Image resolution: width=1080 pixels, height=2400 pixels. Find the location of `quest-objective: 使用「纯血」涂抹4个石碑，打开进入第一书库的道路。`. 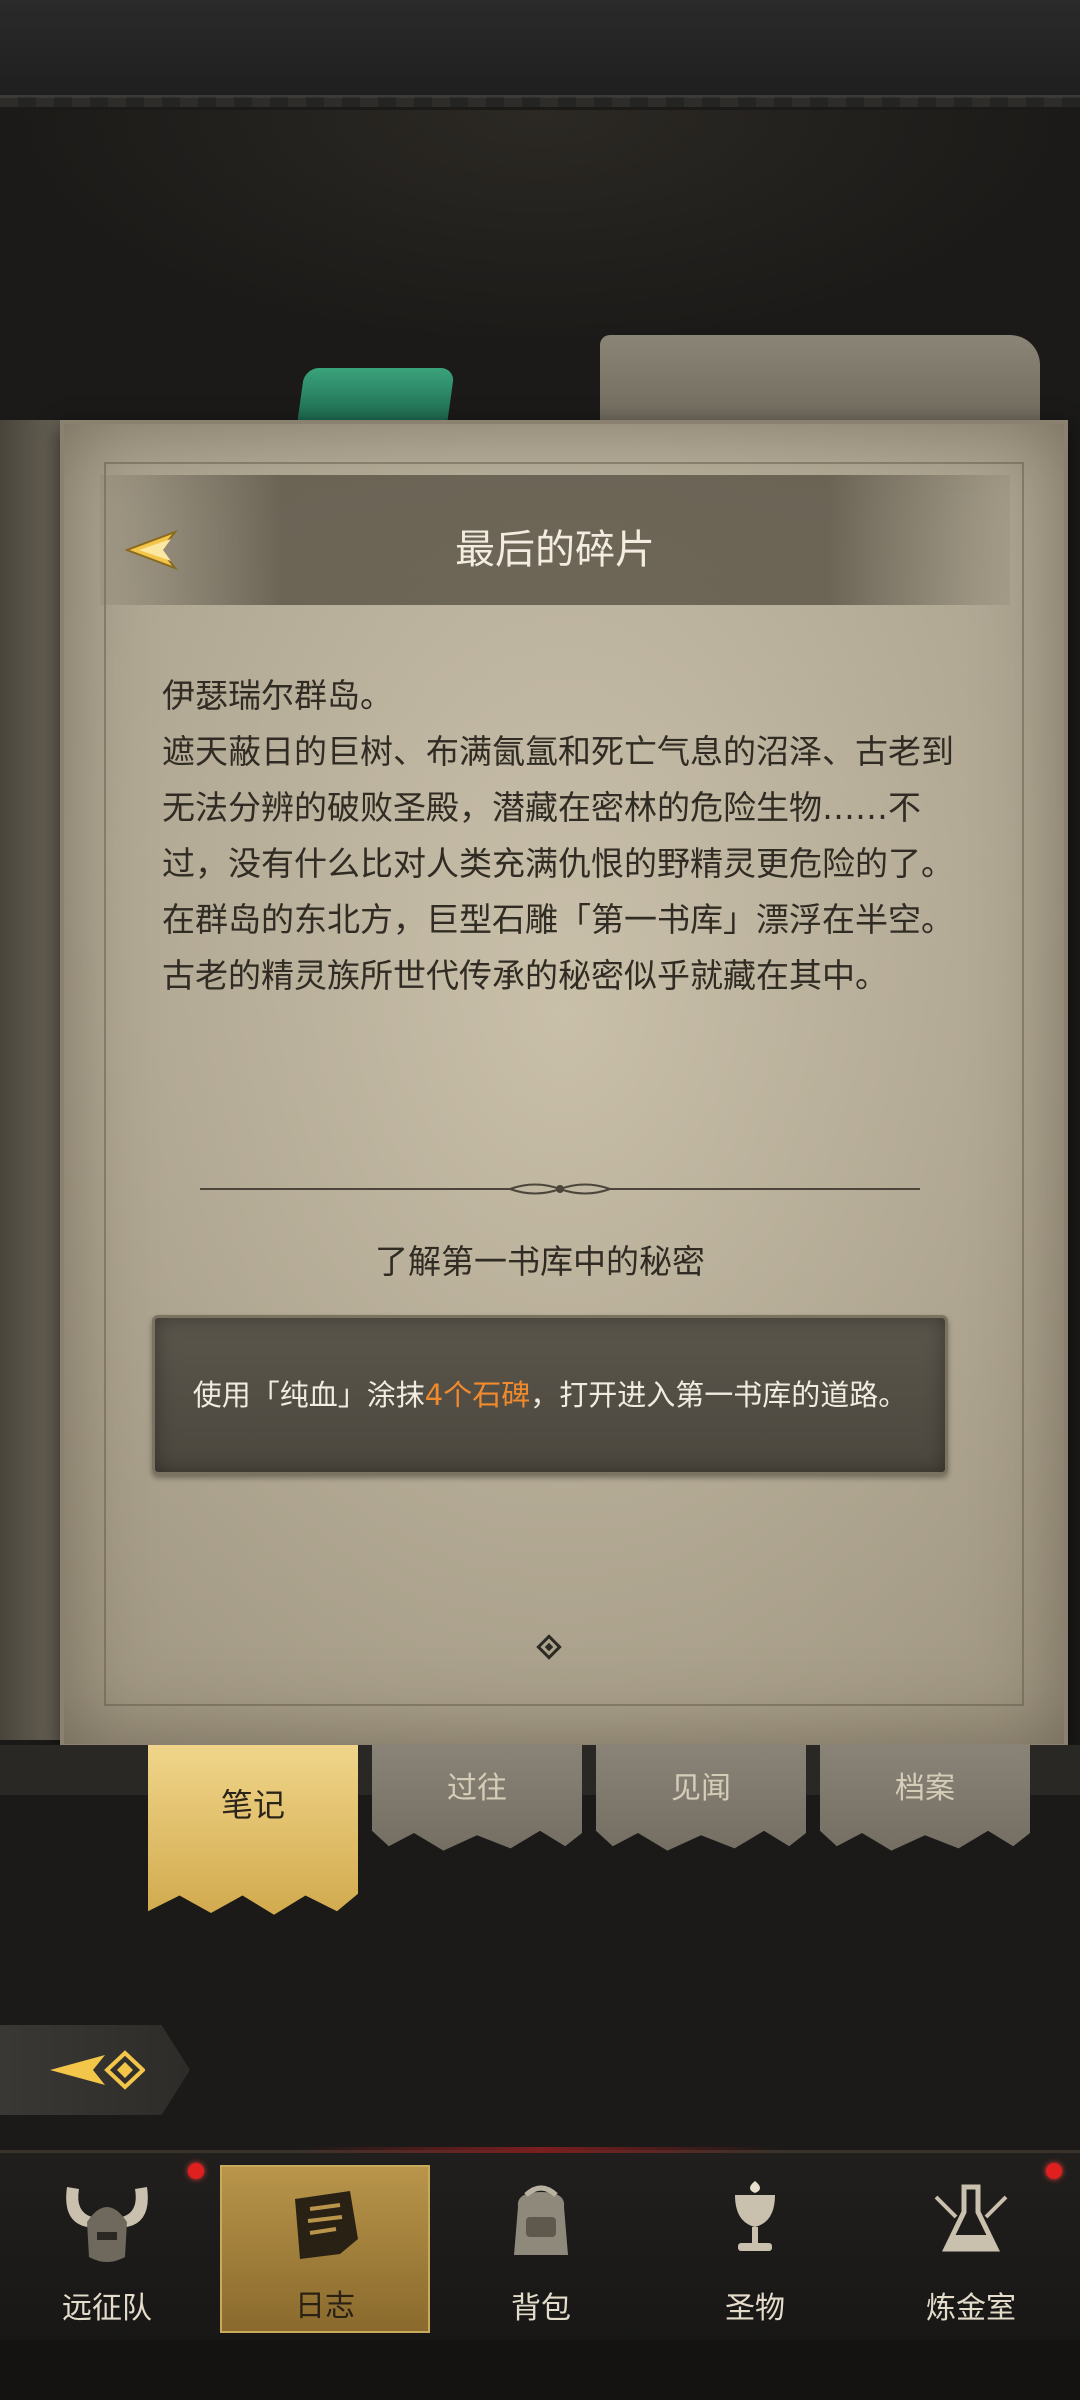

quest-objective: 使用「纯血」涂抹4个石碑，打开进入第一书库的道路。 is located at coordinates (550, 1395).